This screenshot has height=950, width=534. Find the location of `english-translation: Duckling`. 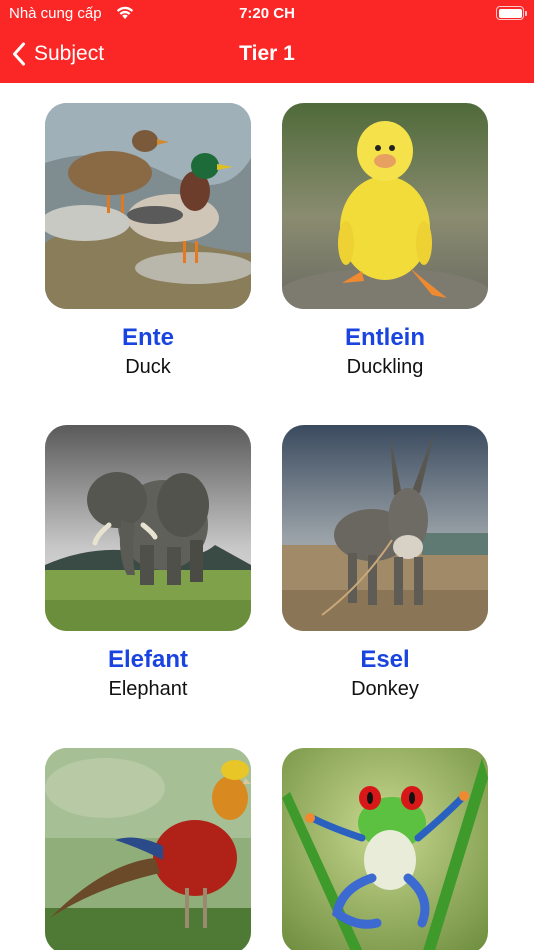

english-translation: Duckling is located at coordinates (385, 367).